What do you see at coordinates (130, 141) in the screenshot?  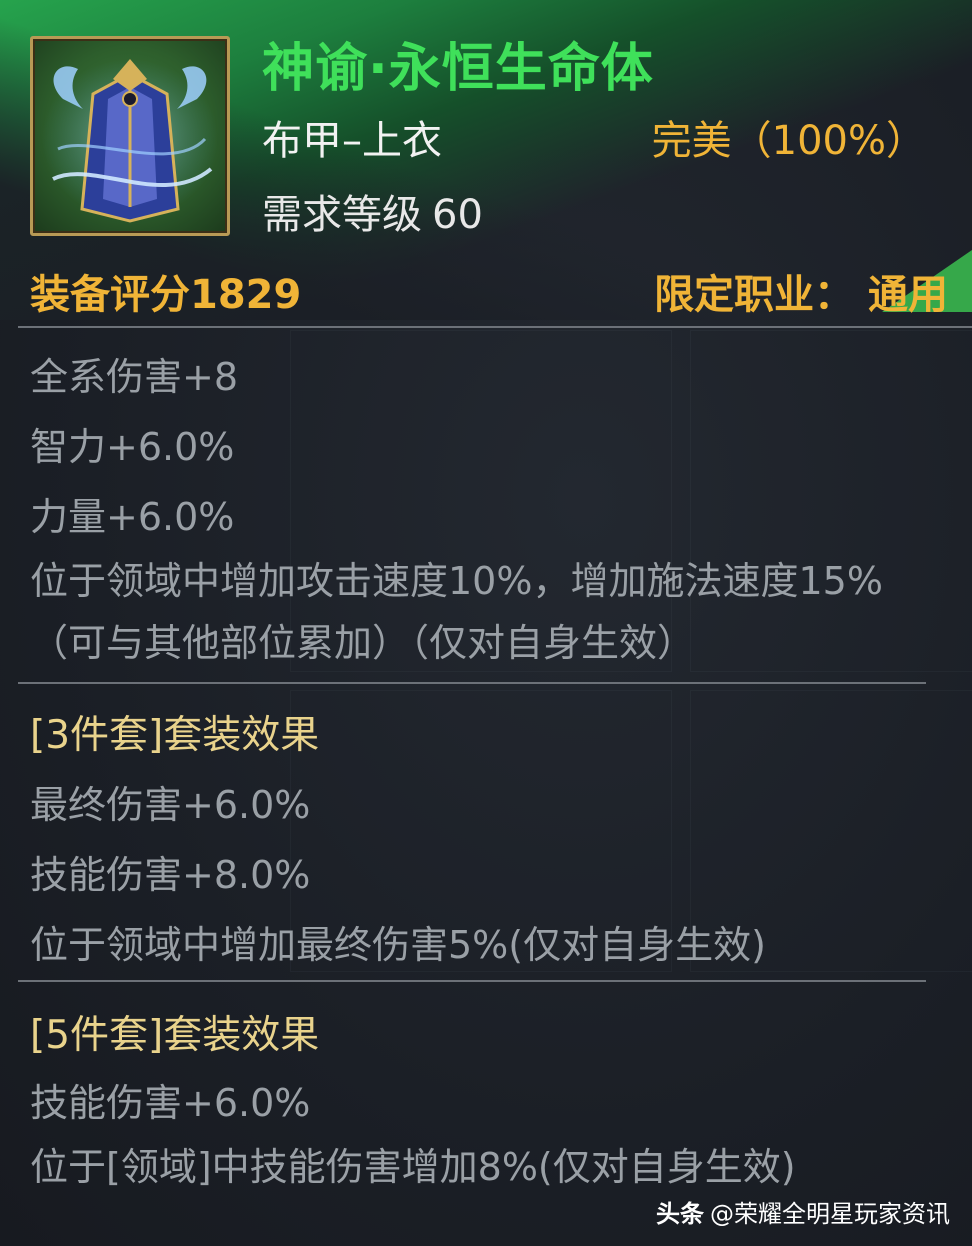 I see `robe-armor-icon` at bounding box center [130, 141].